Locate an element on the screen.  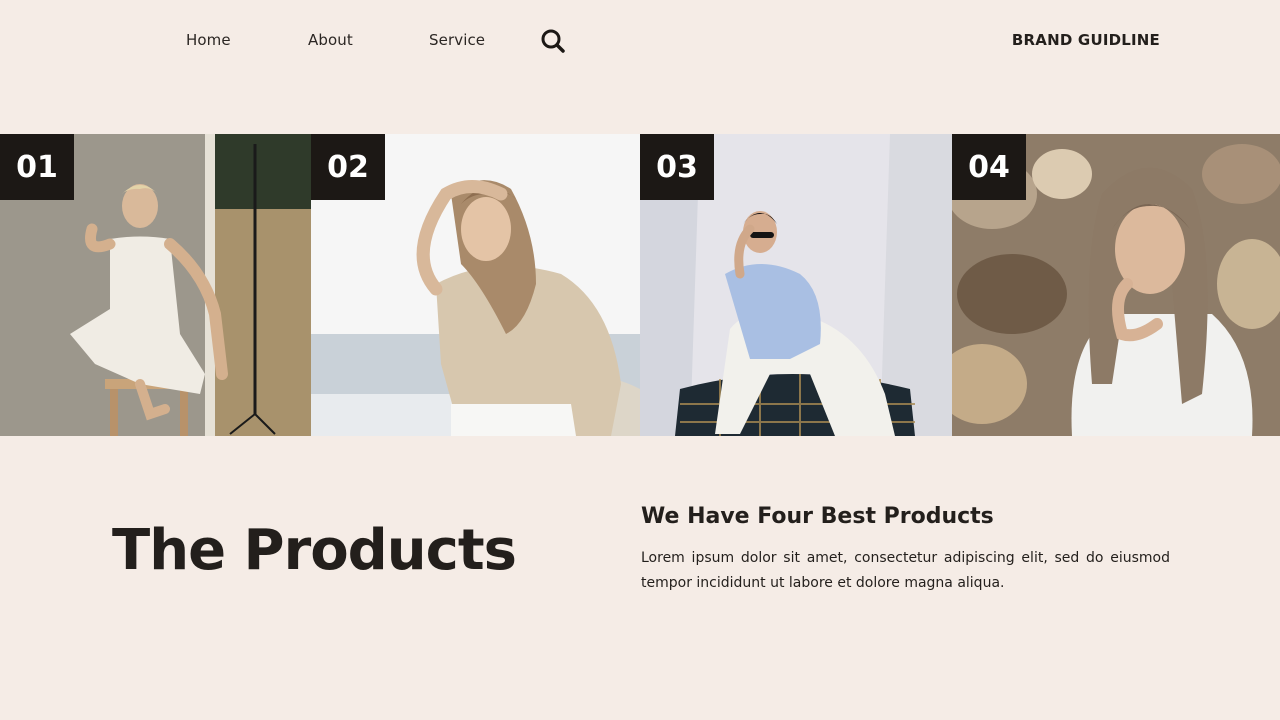
product-number-badge: 02 is located at coordinates (348, 167).